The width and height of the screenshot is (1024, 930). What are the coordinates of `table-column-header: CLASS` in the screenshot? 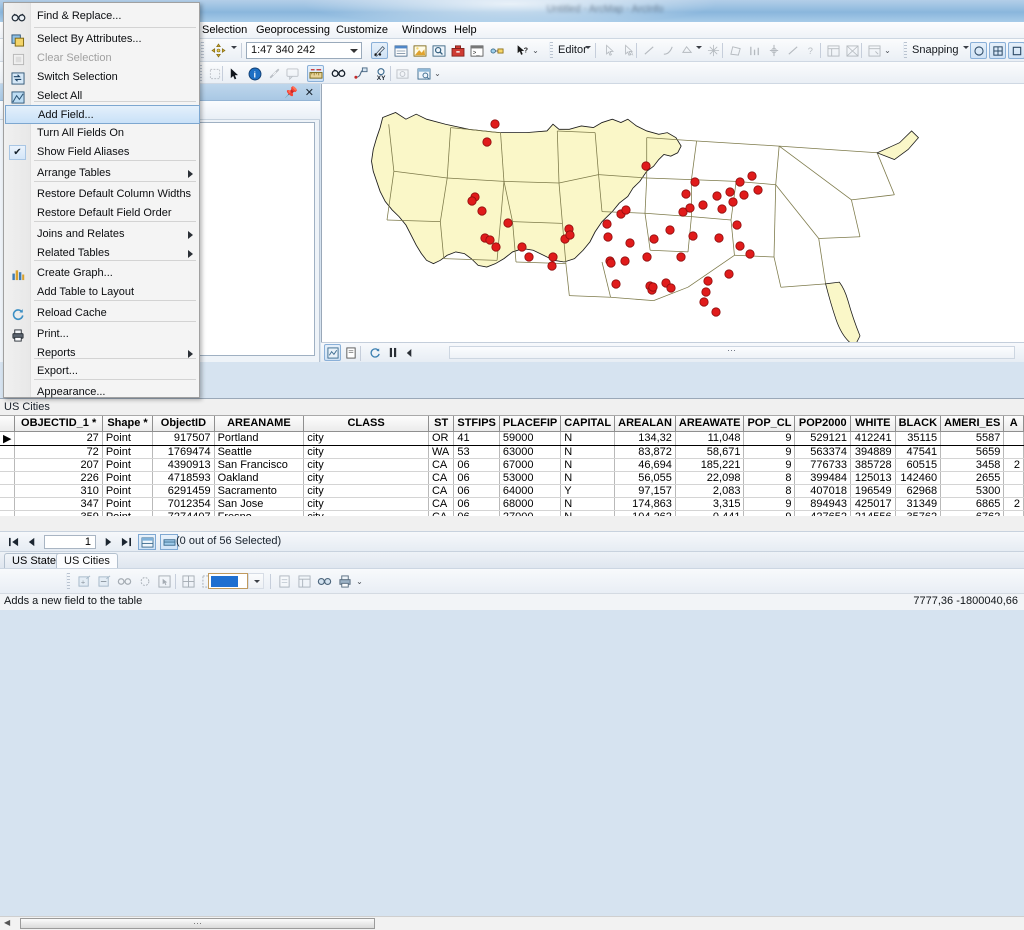 It's located at (366, 424).